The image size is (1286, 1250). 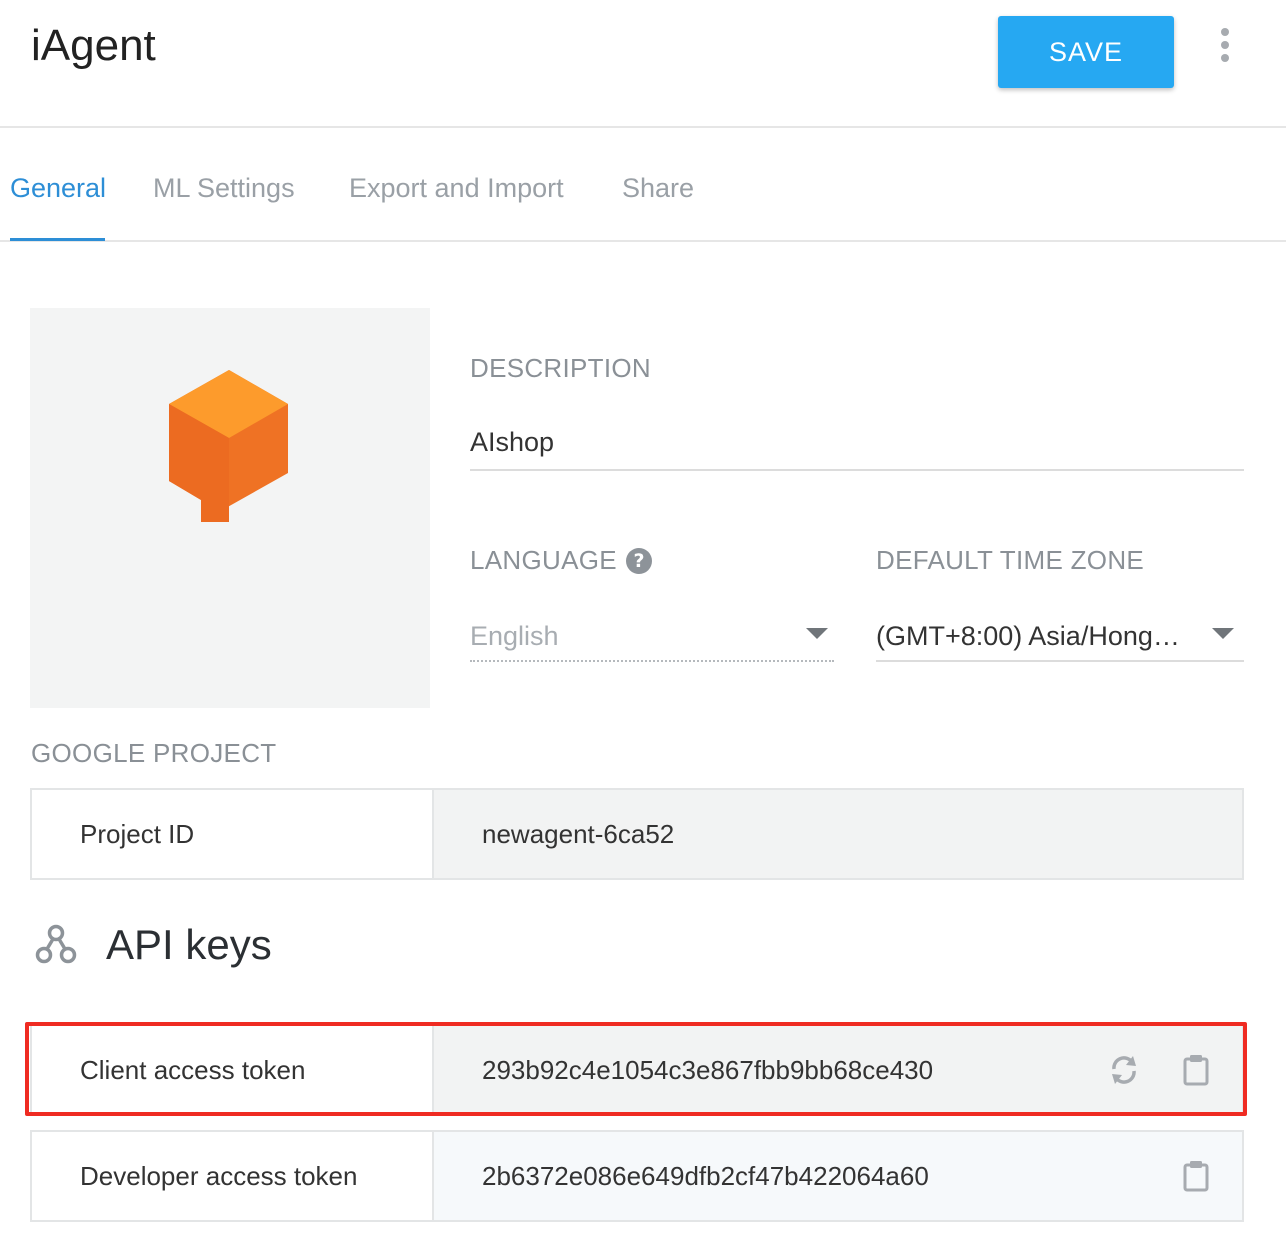 What do you see at coordinates (643, 241) in the screenshot?
I see `tabs-divider` at bounding box center [643, 241].